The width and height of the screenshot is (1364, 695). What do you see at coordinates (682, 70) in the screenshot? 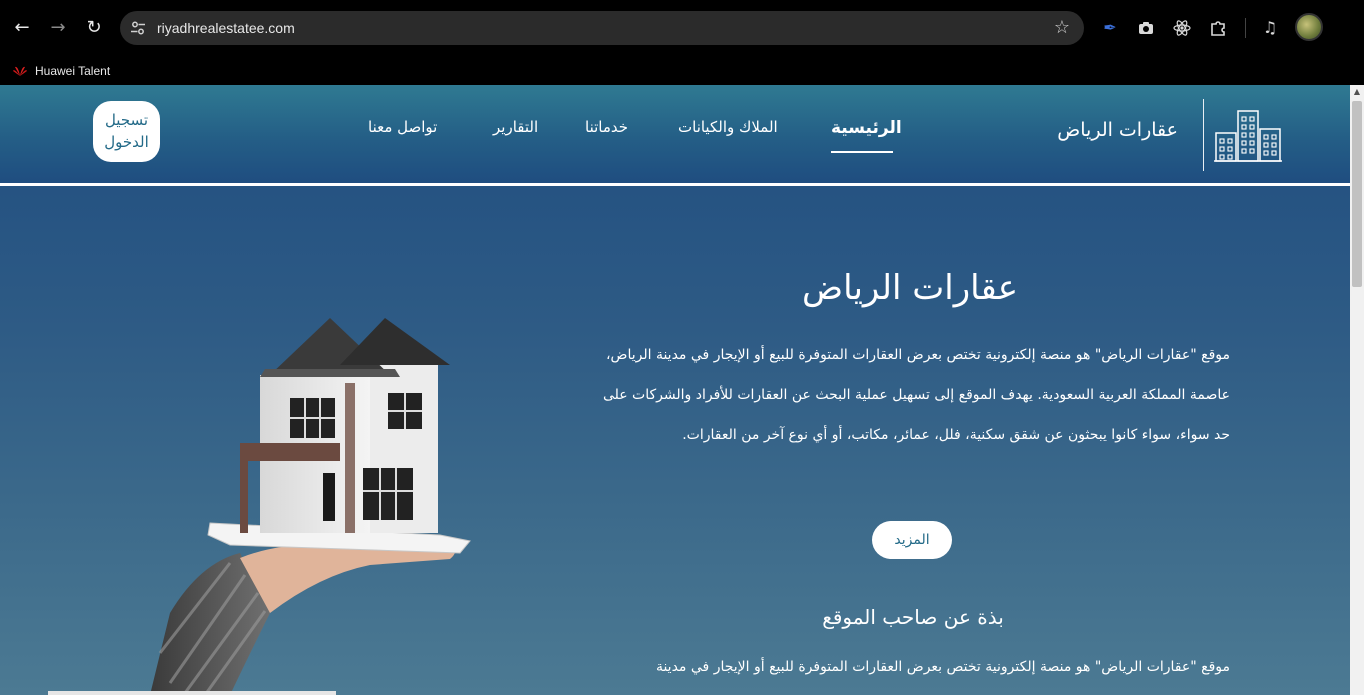
I see `bookmarks-bar: Huawei Talent` at bounding box center [682, 70].